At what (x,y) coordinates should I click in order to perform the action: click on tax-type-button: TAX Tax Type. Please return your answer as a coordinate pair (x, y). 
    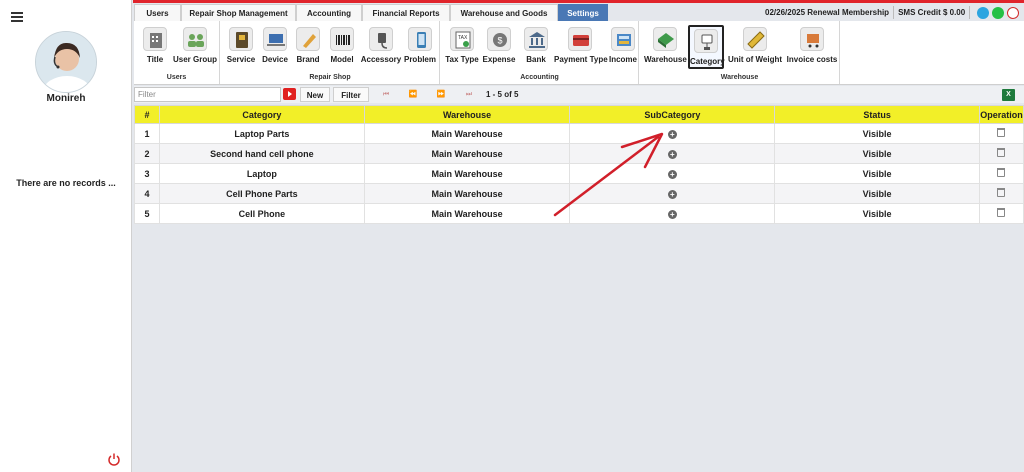
    Looking at the image, I should click on (462, 47).